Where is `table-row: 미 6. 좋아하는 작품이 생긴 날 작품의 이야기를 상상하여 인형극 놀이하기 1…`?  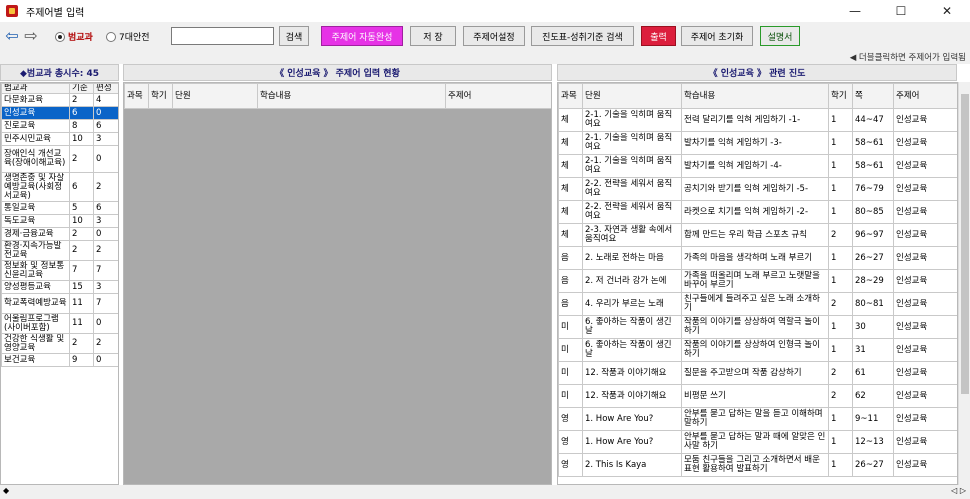
table-row: 미 6. 좋아하는 작품이 생긴 날 작품의 이야기를 상상하여 인형극 놀이하기 1… is located at coordinates (757, 350).